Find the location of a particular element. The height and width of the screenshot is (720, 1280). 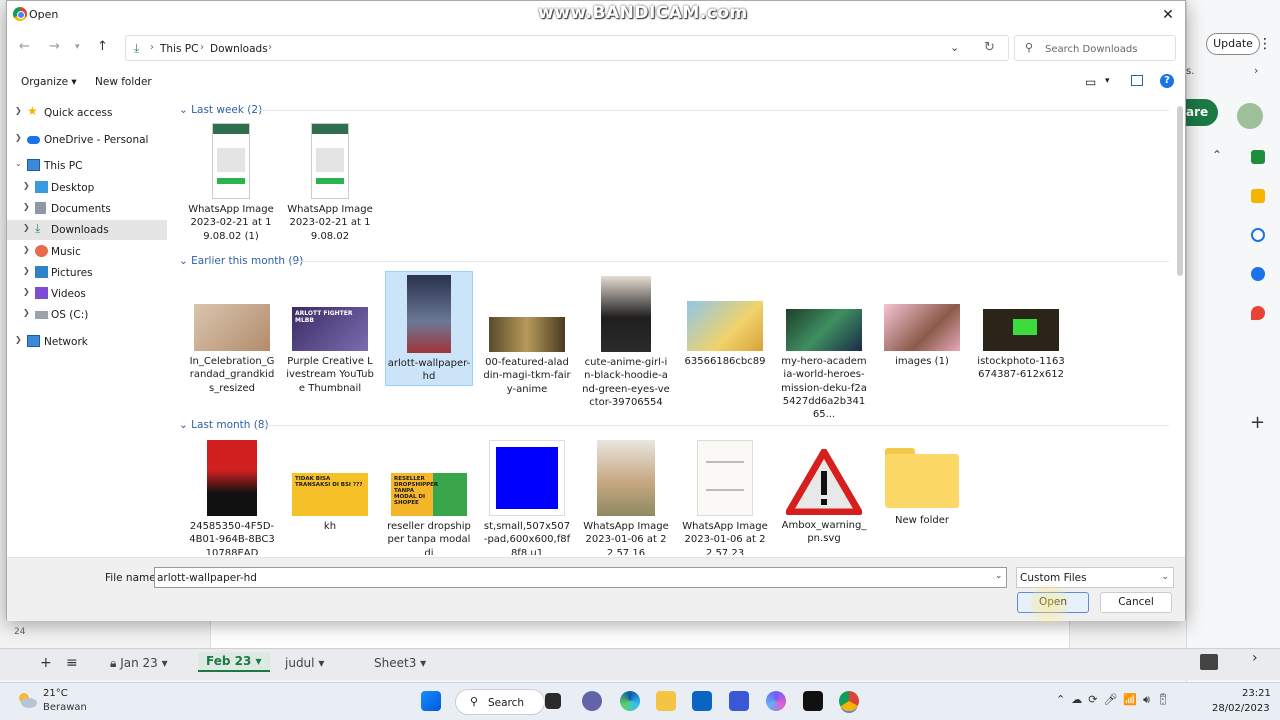

sheet-tab-judul: judul ▾ is located at coordinates (304, 663).